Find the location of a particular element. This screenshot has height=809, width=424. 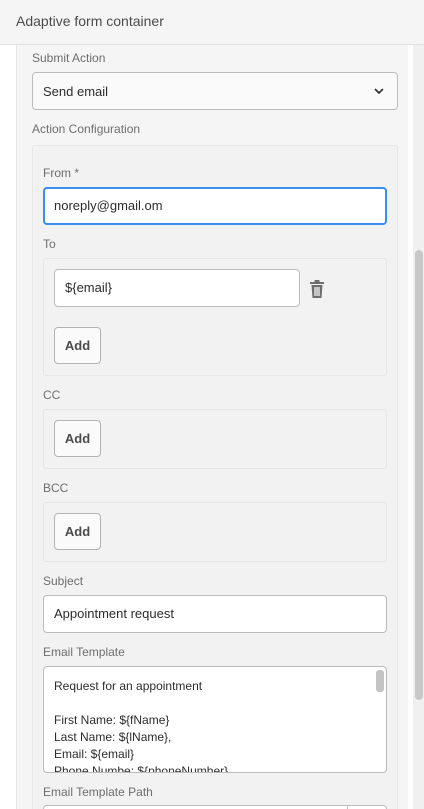

email-template-path-field is located at coordinates (215, 807).